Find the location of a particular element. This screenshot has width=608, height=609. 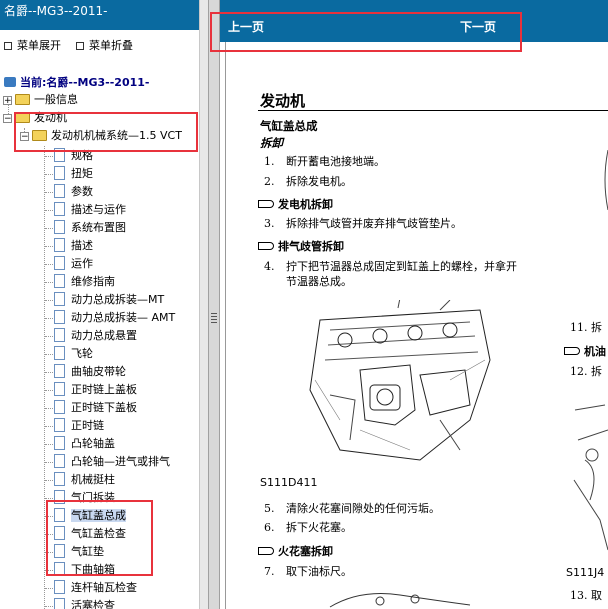

tree-leaf: 活塞检查 is located at coordinates (84, 603).